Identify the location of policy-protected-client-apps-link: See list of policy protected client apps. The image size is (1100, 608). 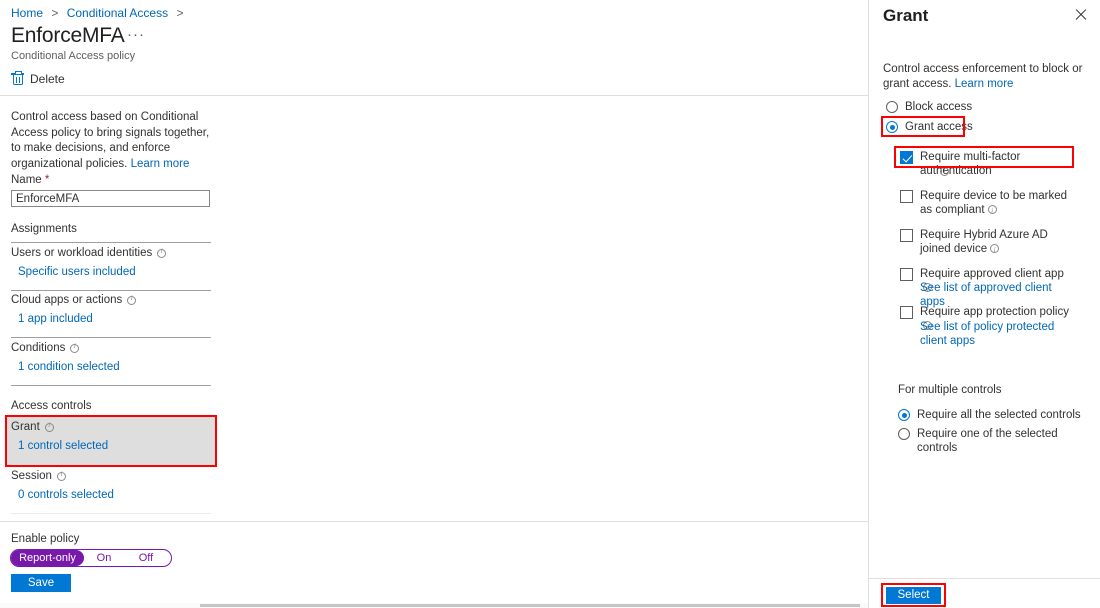
(992, 334).